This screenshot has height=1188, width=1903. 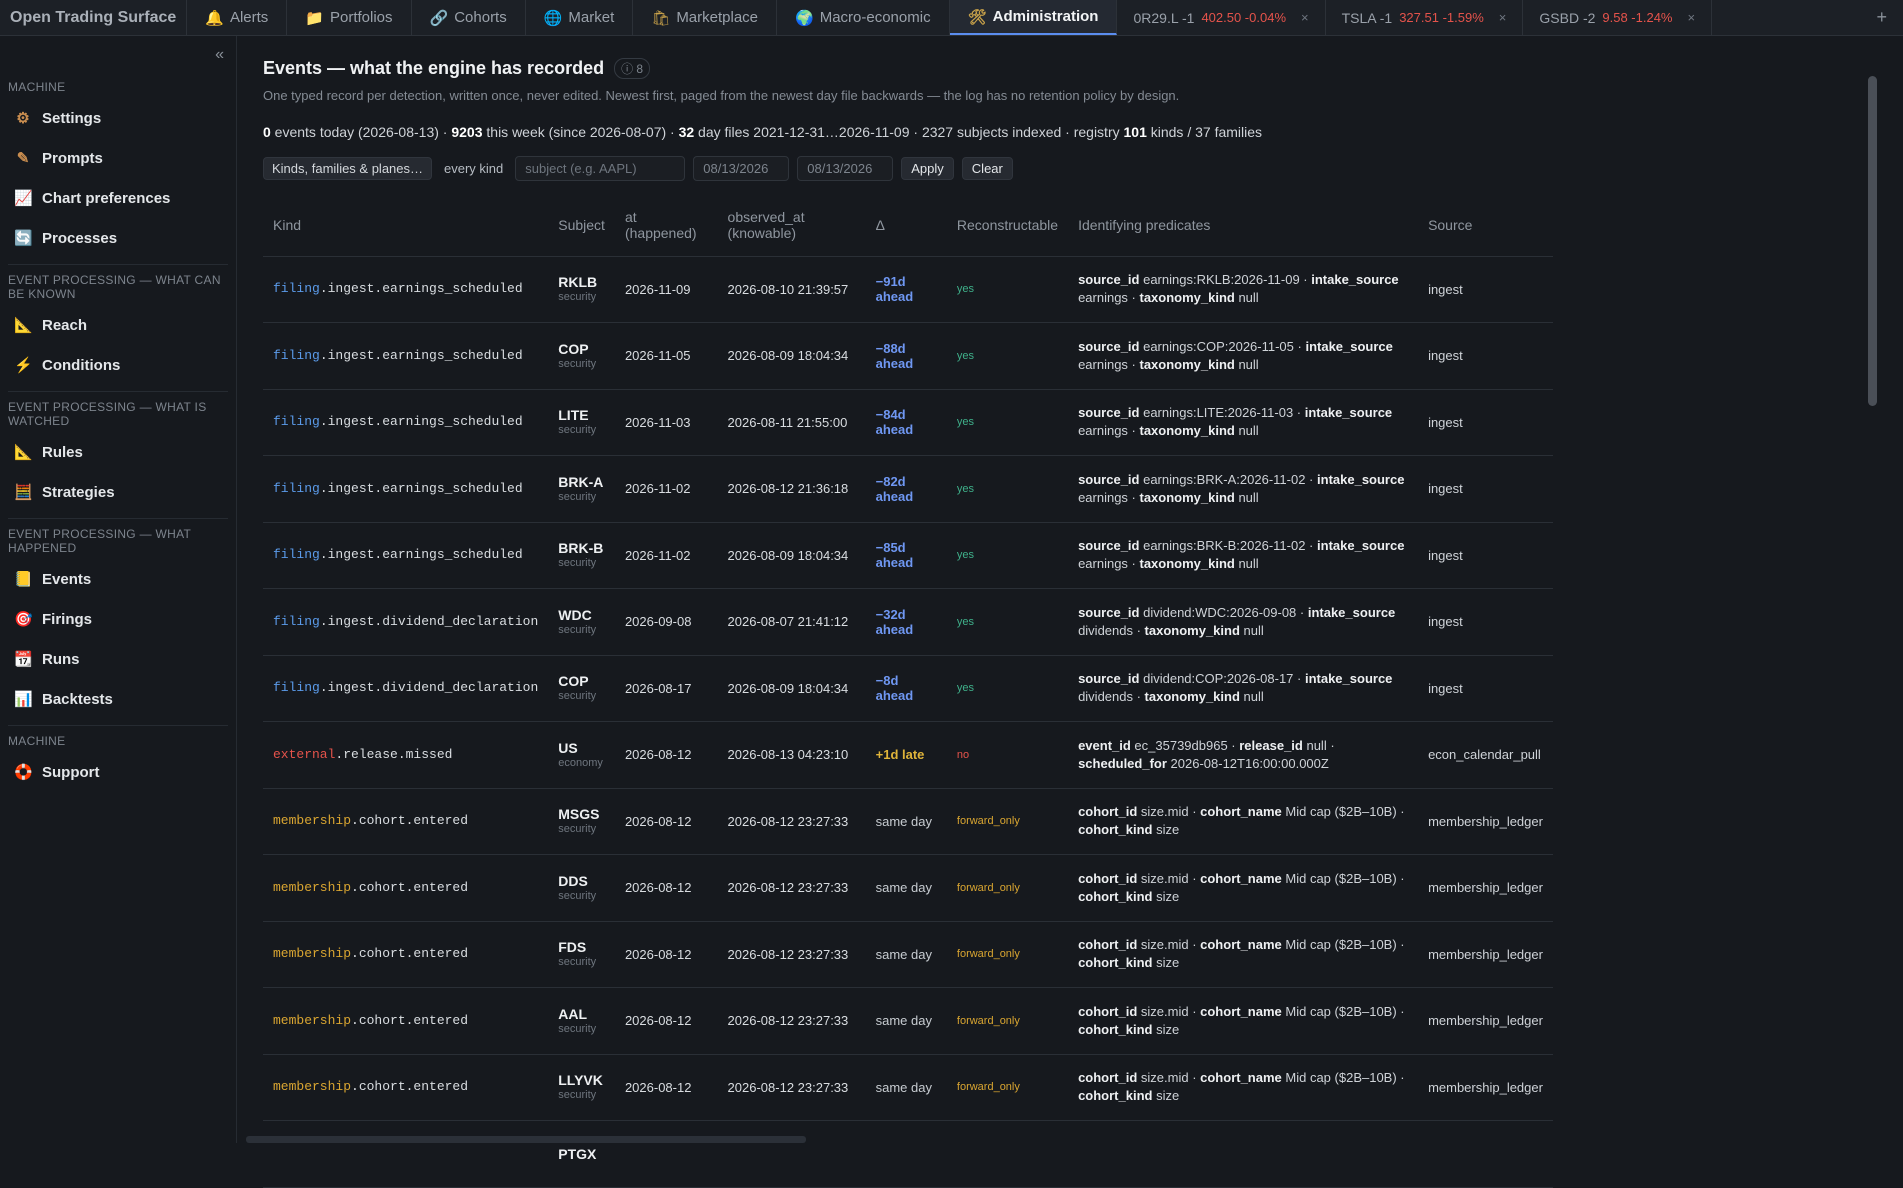 What do you see at coordinates (1872, 241) in the screenshot?
I see `vertical-scrollbar` at bounding box center [1872, 241].